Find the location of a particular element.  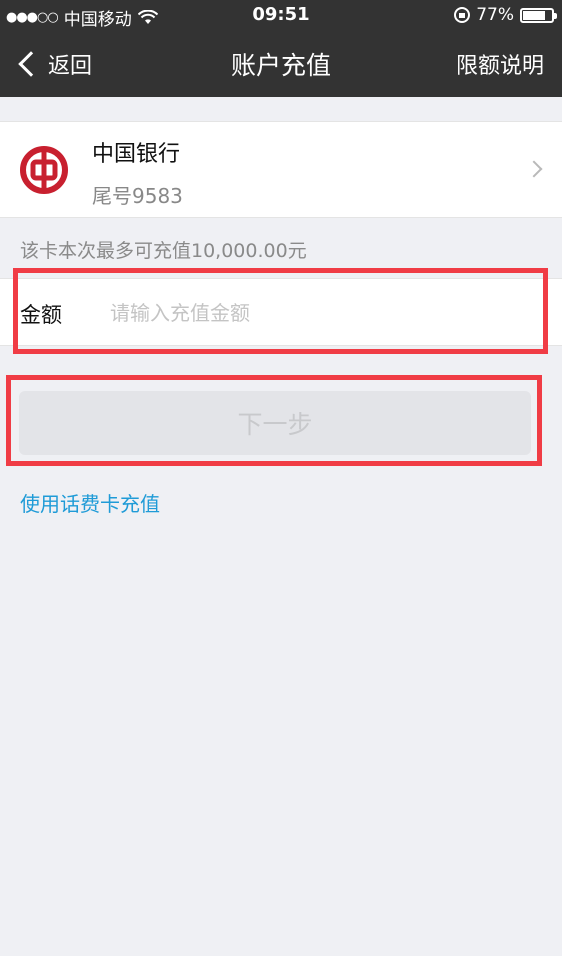

amount-input is located at coordinates (320, 313).